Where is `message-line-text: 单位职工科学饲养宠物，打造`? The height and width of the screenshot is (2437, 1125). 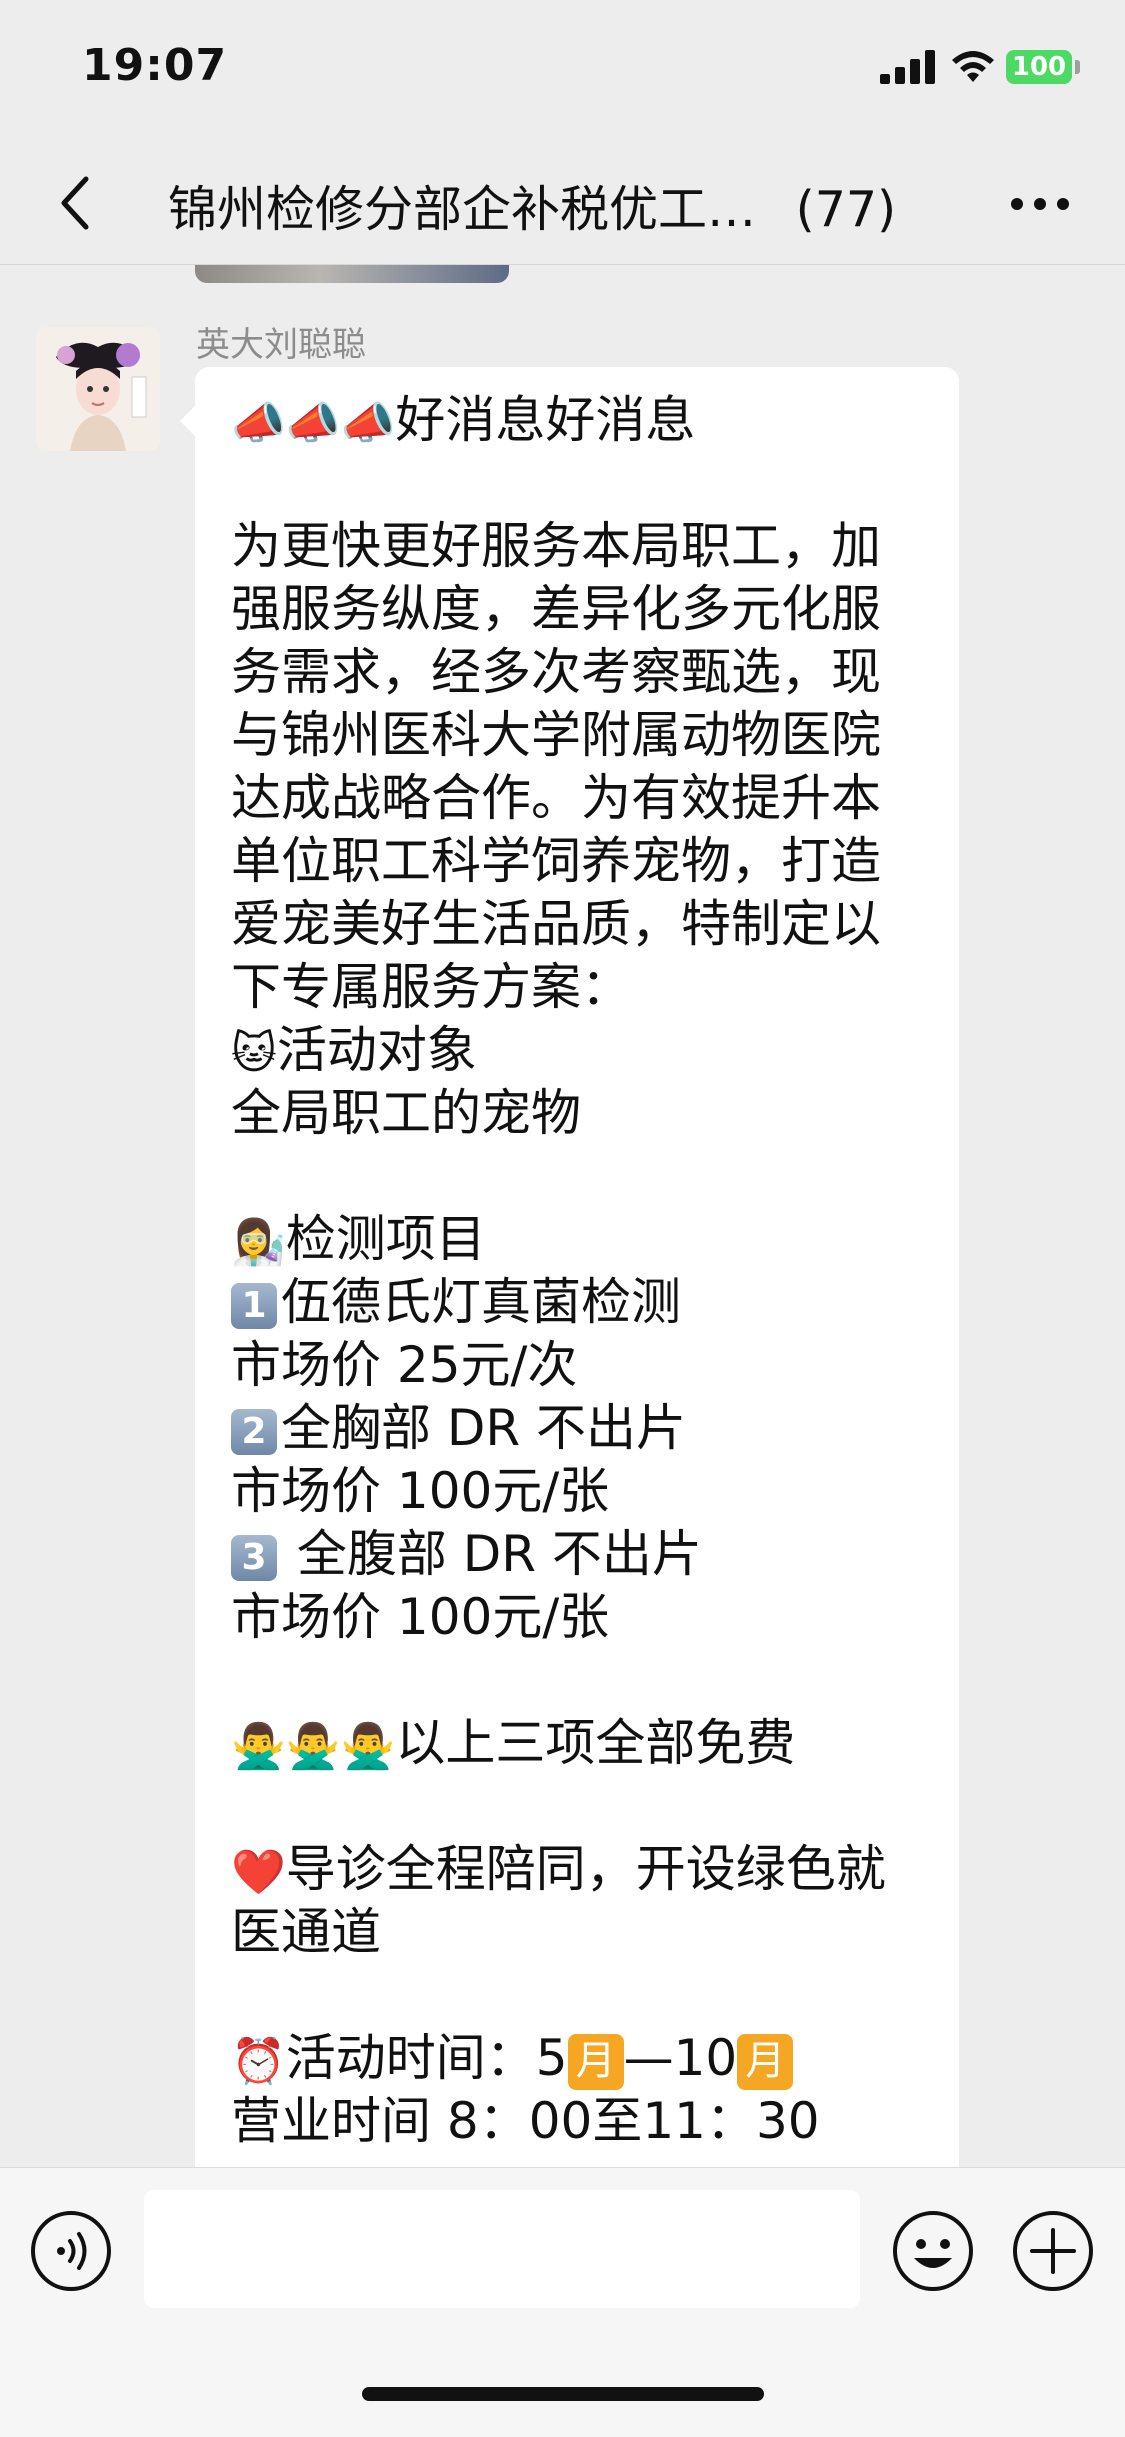
message-line-text: 单位职工科学饲养宠物，打造 is located at coordinates (556, 861).